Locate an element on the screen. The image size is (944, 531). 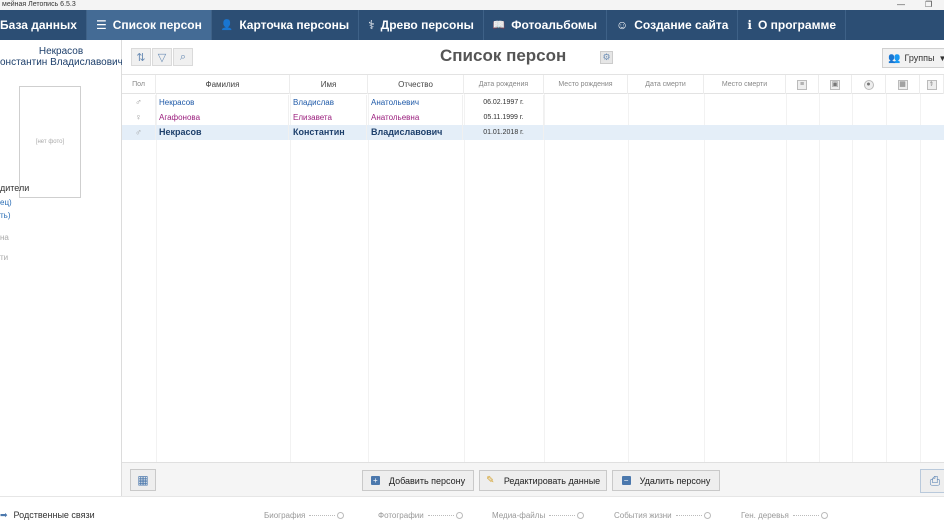
groups-label: Группы is located at coordinates (919, 58).